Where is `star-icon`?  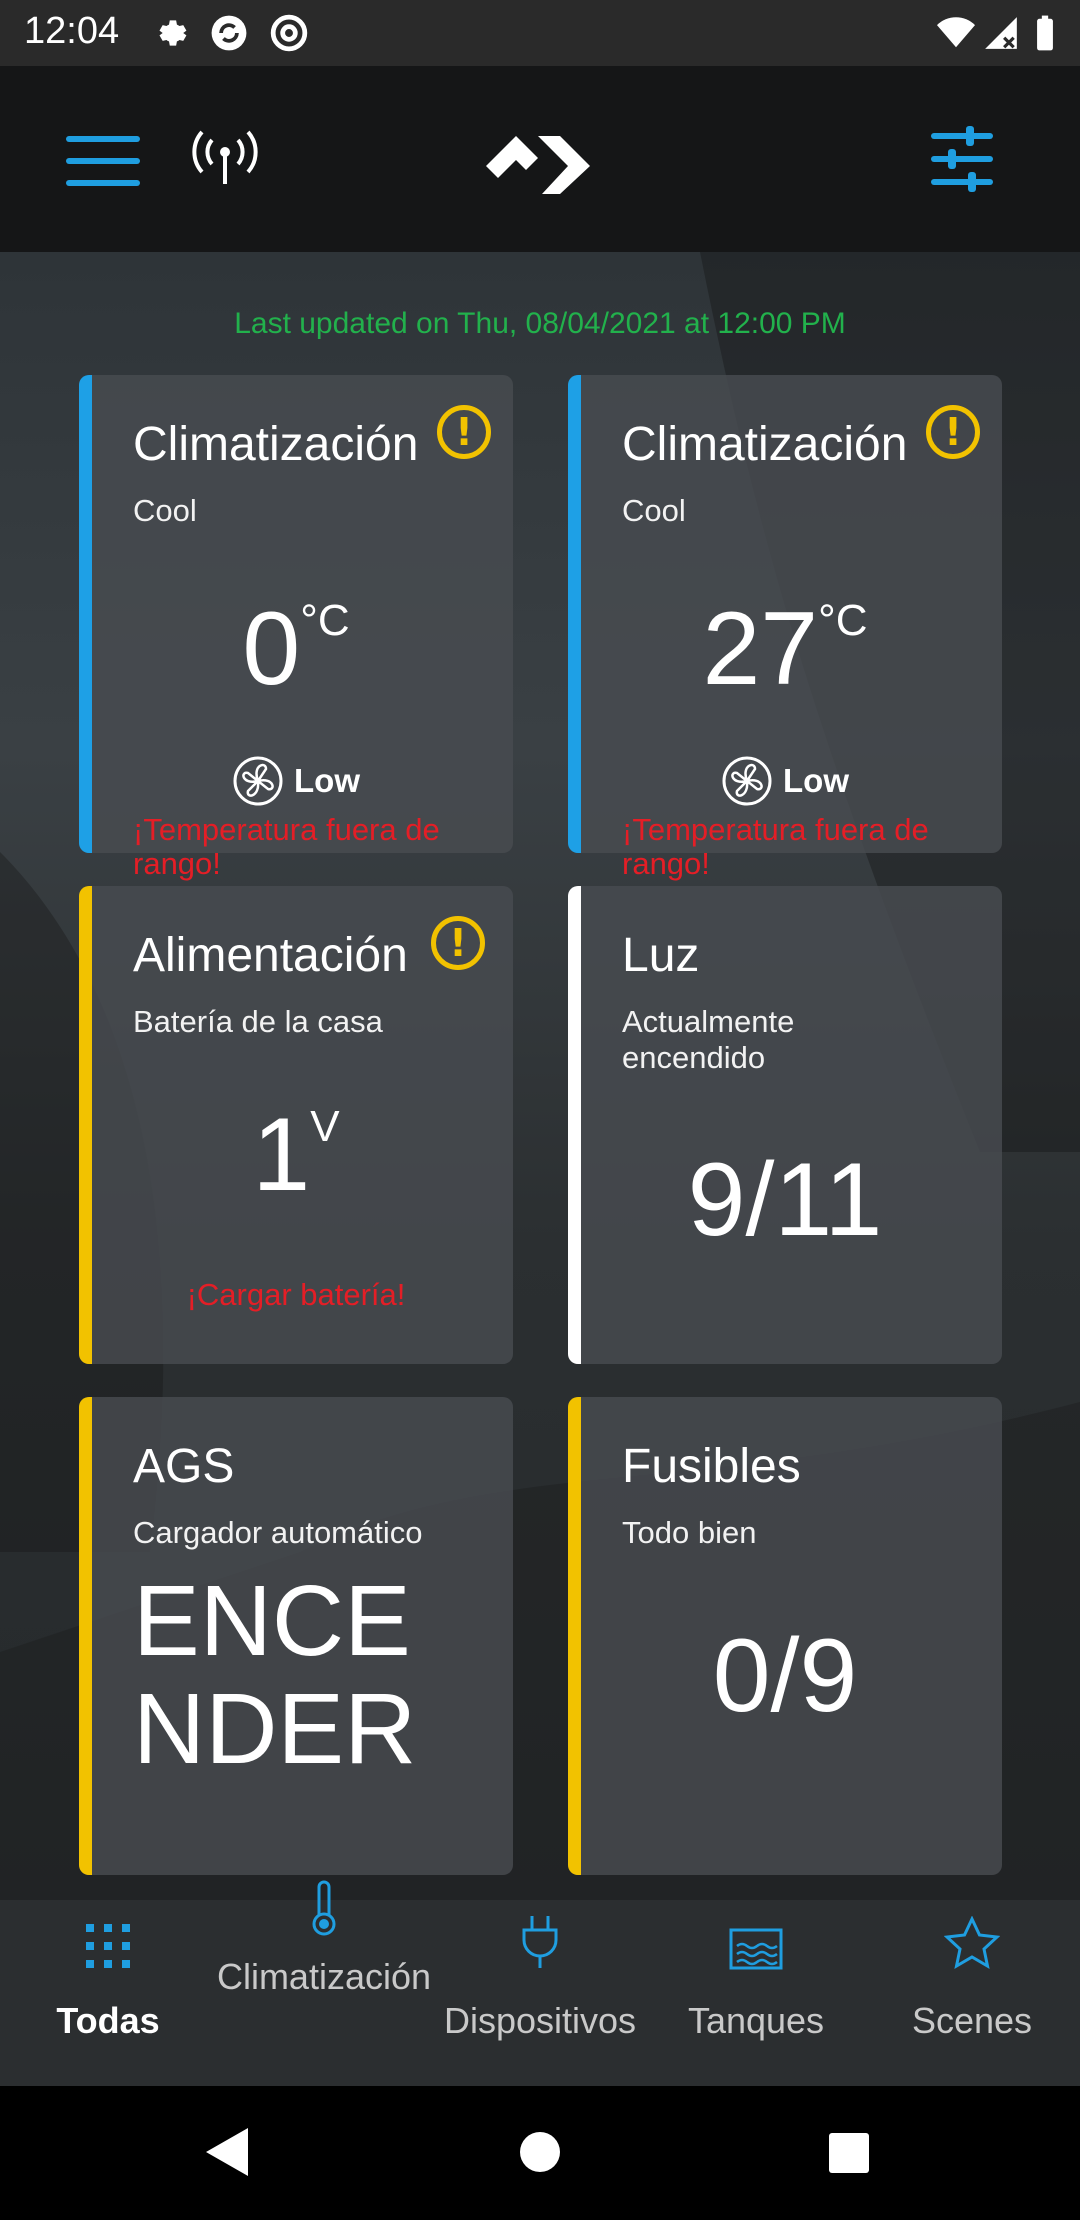
star-icon is located at coordinates (972, 1942).